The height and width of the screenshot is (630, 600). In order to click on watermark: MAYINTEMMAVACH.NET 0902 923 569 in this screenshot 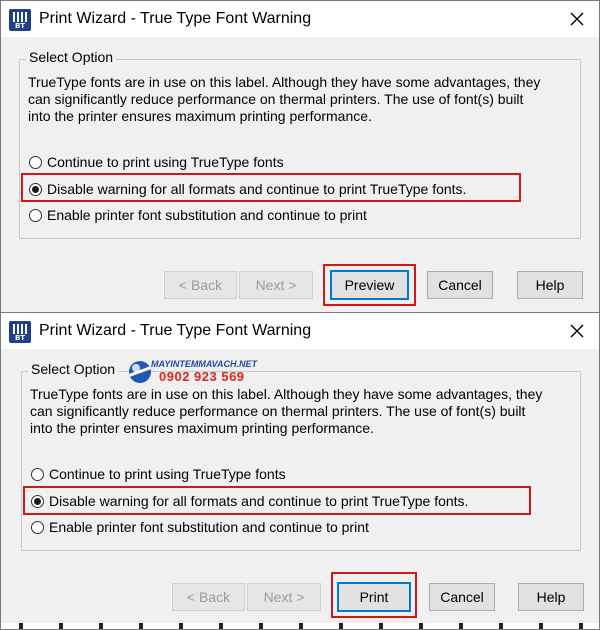, I will do `click(194, 377)`.